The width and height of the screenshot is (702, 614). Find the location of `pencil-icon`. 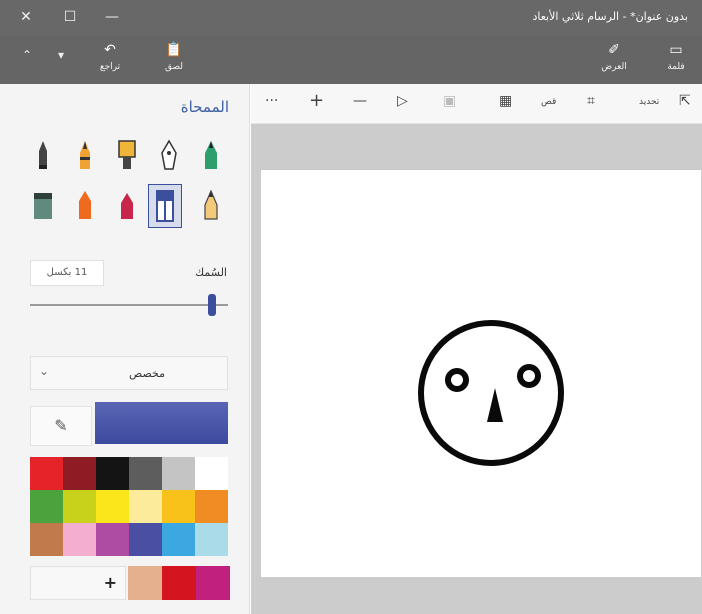

pencil-icon is located at coordinates (211, 204).